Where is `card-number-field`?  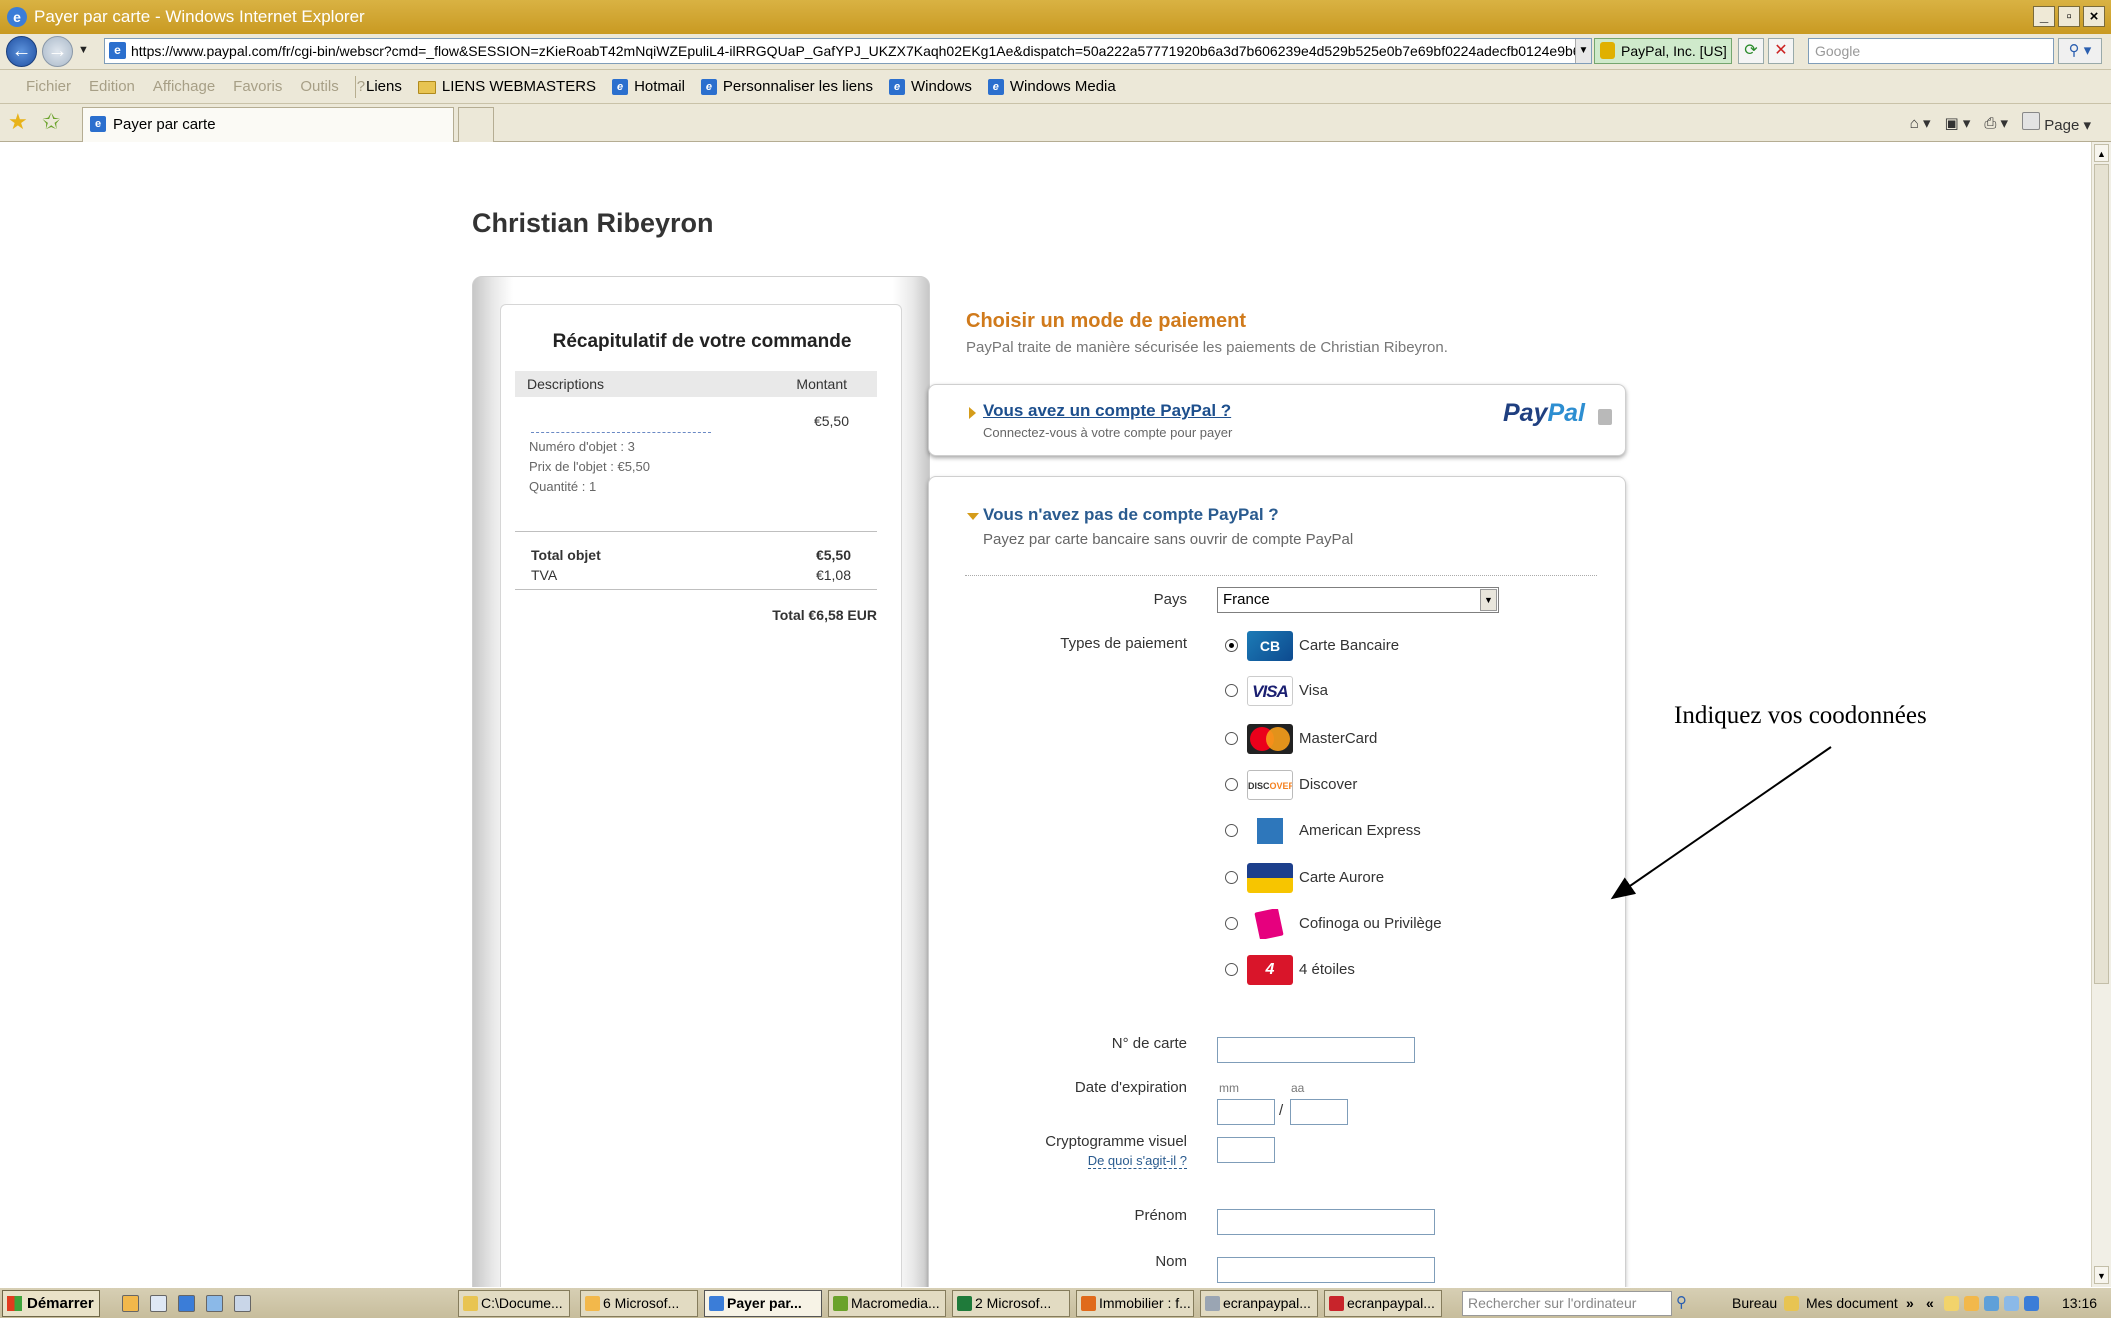 card-number-field is located at coordinates (1316, 1050).